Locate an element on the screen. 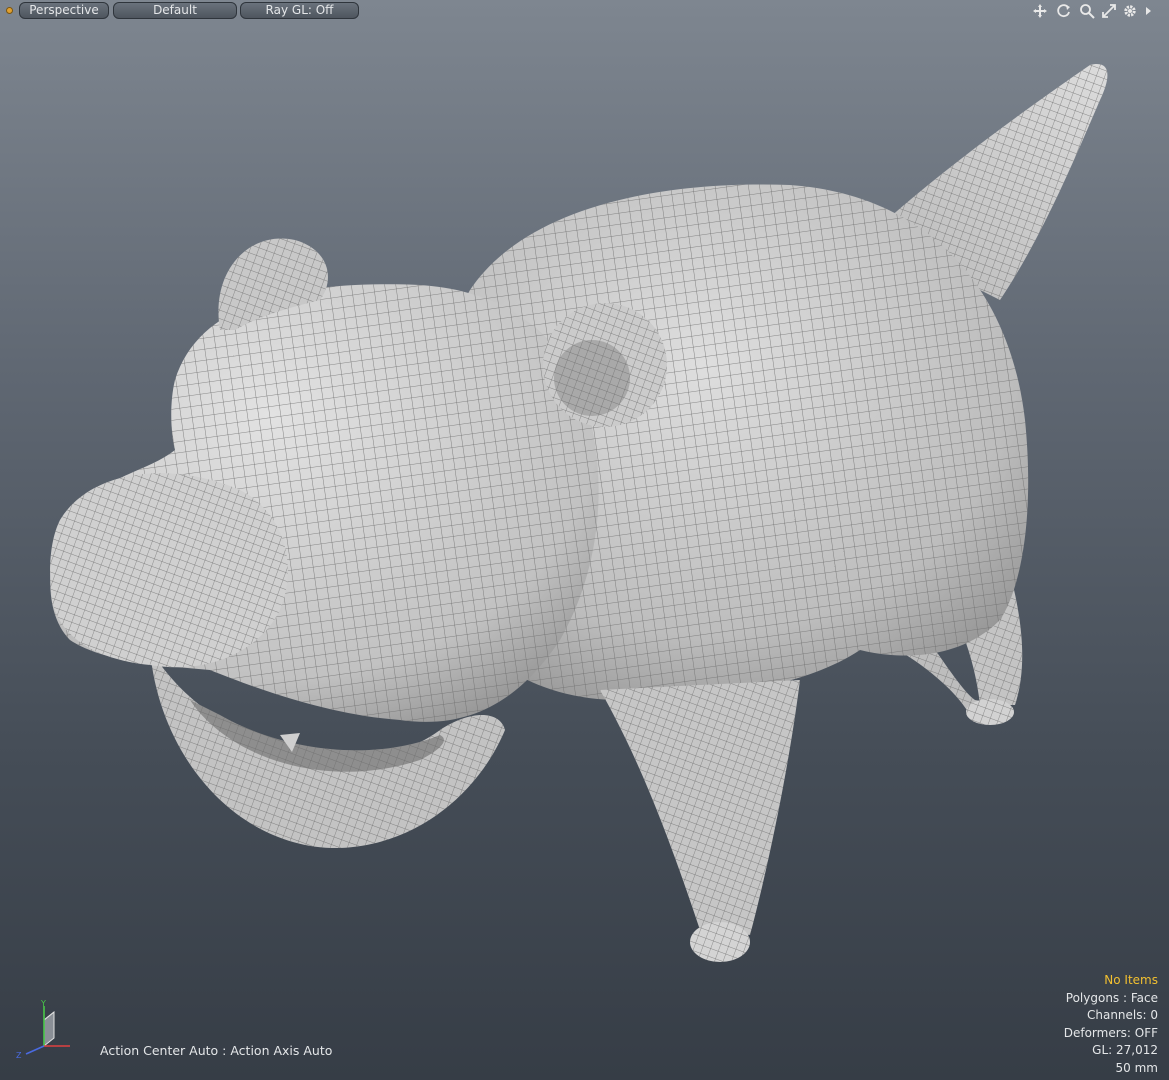 The height and width of the screenshot is (1080, 1169). shading-style-dropdown: Default is located at coordinates (175, 10).